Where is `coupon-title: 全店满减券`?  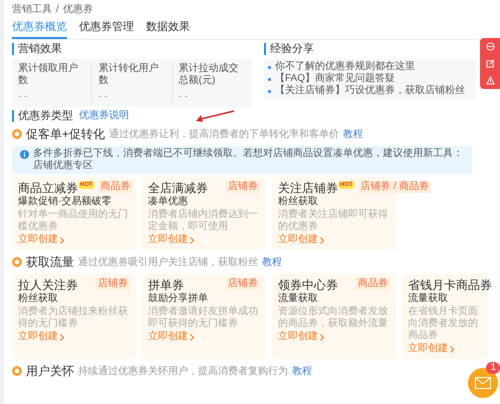 coupon-title: 全店满减券 is located at coordinates (178, 188).